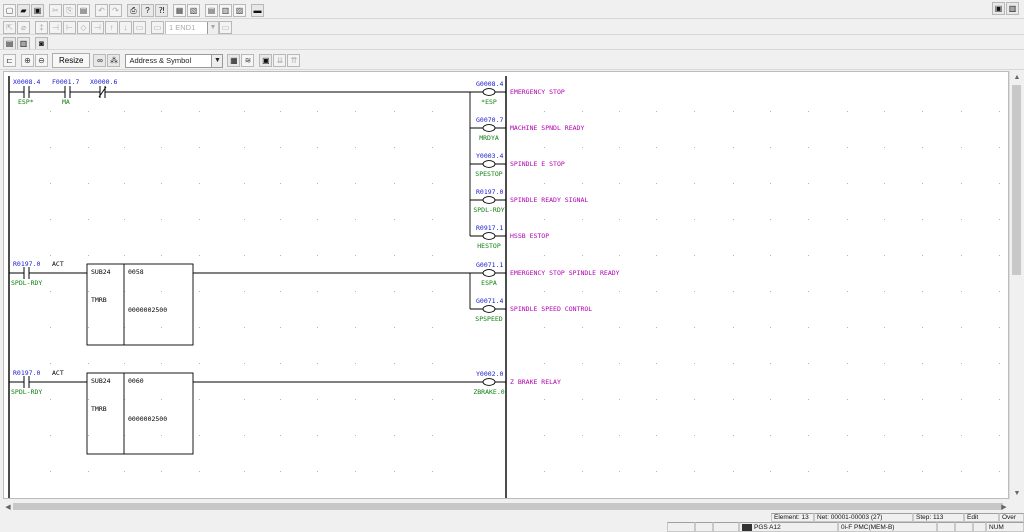 This screenshot has height=532, width=1024. Describe the element at coordinates (182, 27) in the screenshot. I see `net-select-value: 1 END1` at that location.